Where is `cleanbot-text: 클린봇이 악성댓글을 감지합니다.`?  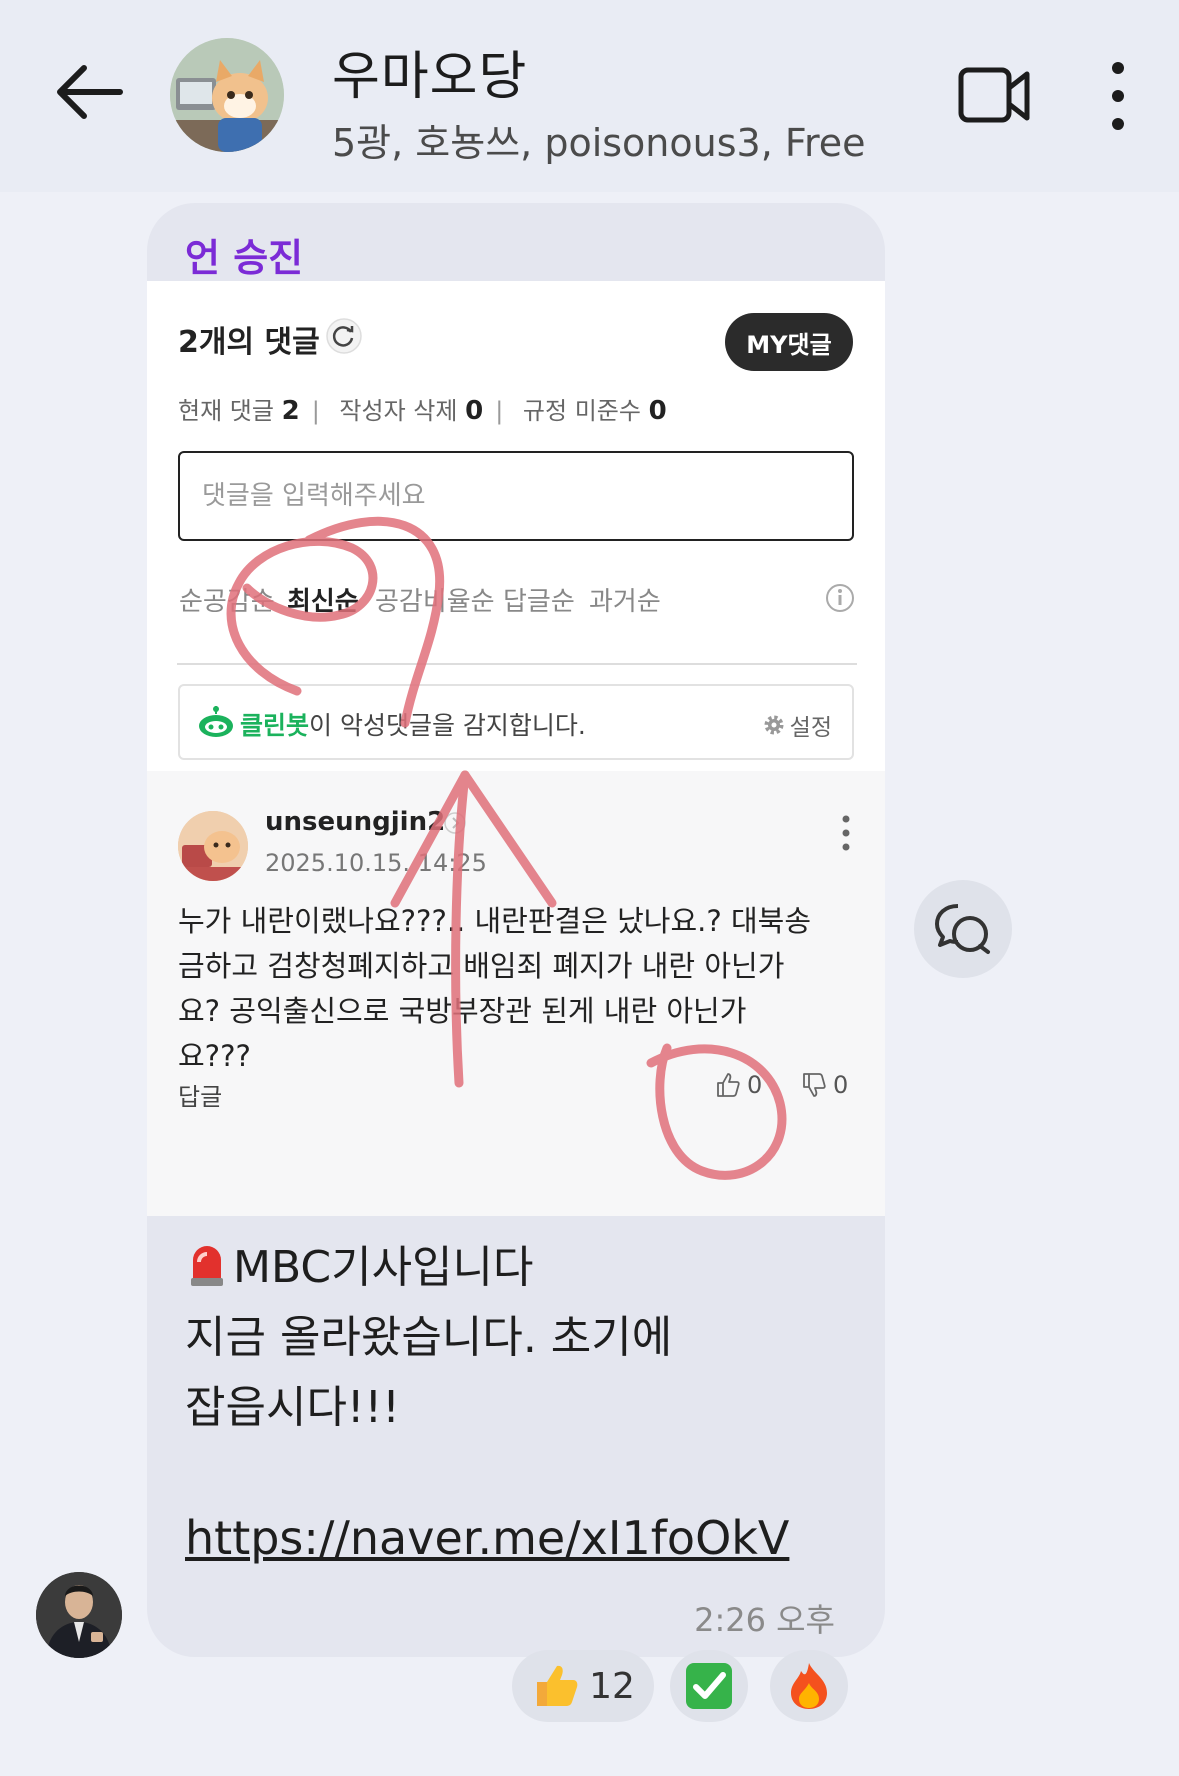 cleanbot-text: 클린봇이 악성댓글을 감지합니다. is located at coordinates (413, 724).